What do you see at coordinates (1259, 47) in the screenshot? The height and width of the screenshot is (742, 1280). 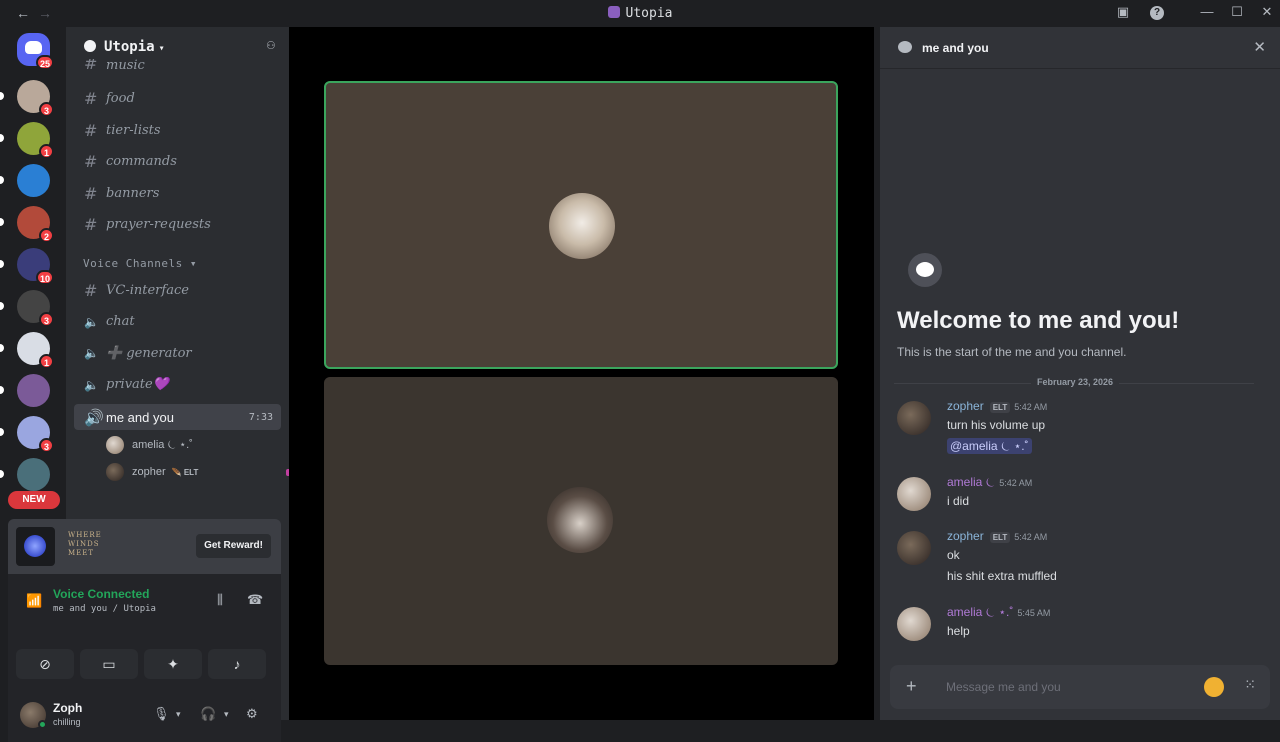 I see `close-icon: ✕` at bounding box center [1259, 47].